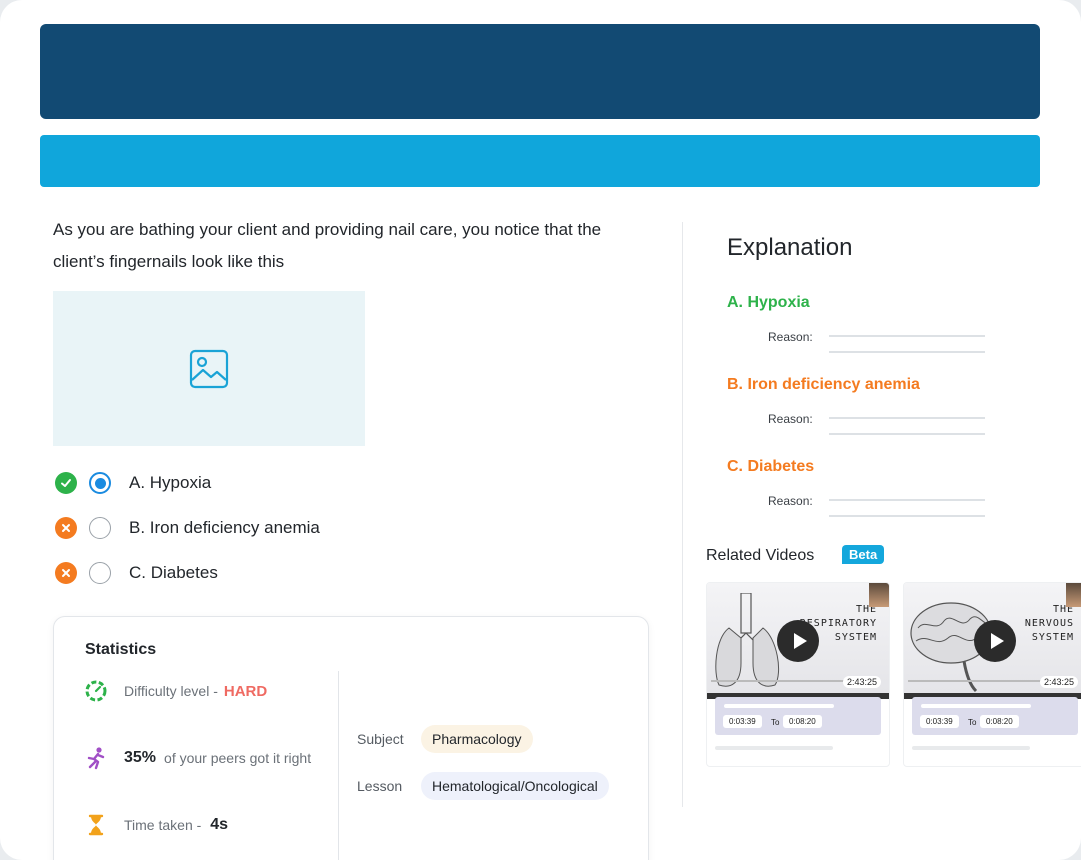  I want to click on correct-check-icon, so click(66, 483).